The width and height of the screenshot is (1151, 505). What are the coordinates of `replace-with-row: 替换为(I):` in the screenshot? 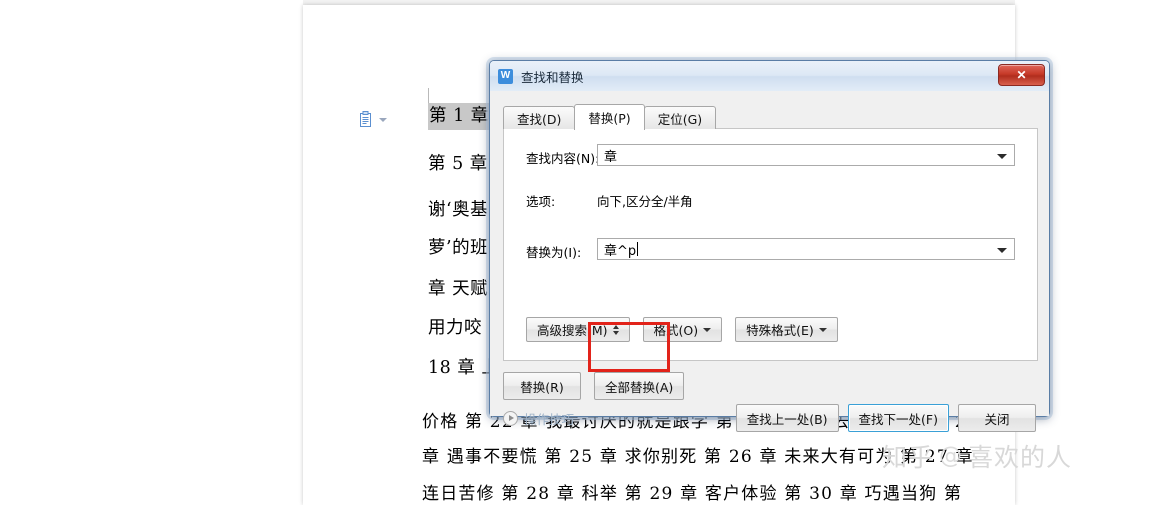 It's located at (553, 251).